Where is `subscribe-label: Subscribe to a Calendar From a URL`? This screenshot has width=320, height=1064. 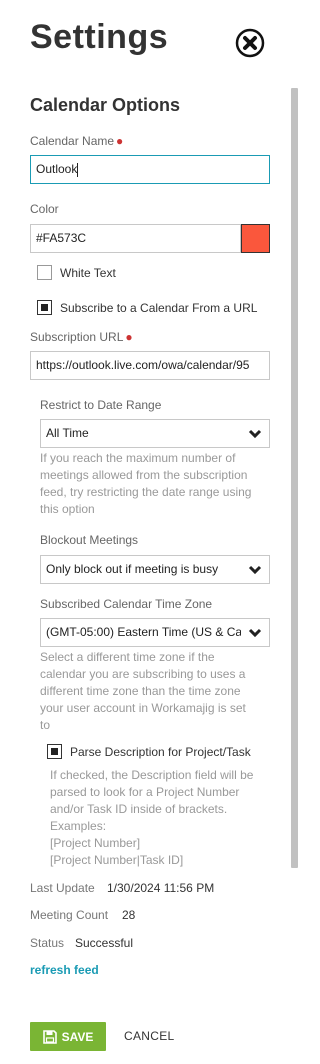
subscribe-label: Subscribe to a Calendar From a URL is located at coordinates (159, 308).